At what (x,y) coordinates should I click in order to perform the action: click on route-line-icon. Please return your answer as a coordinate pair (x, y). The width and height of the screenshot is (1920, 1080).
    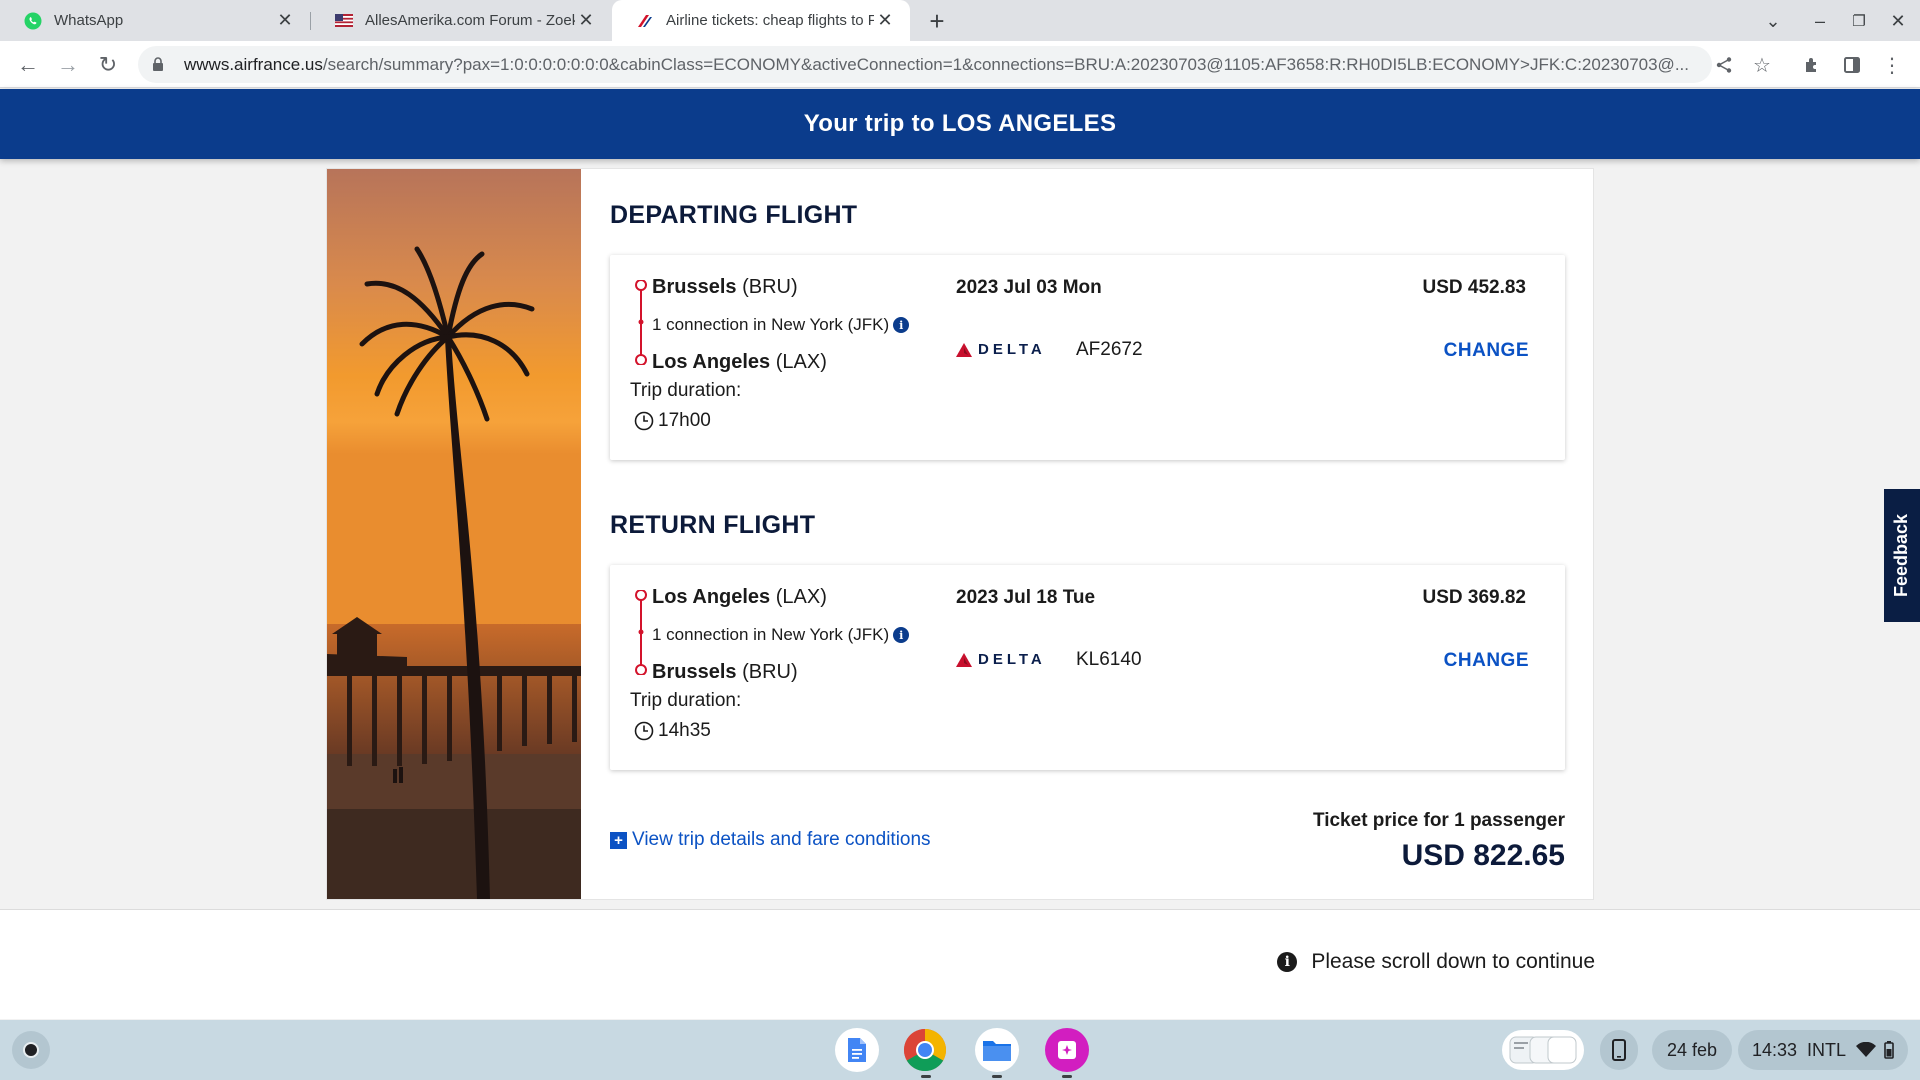
    Looking at the image, I should click on (641, 632).